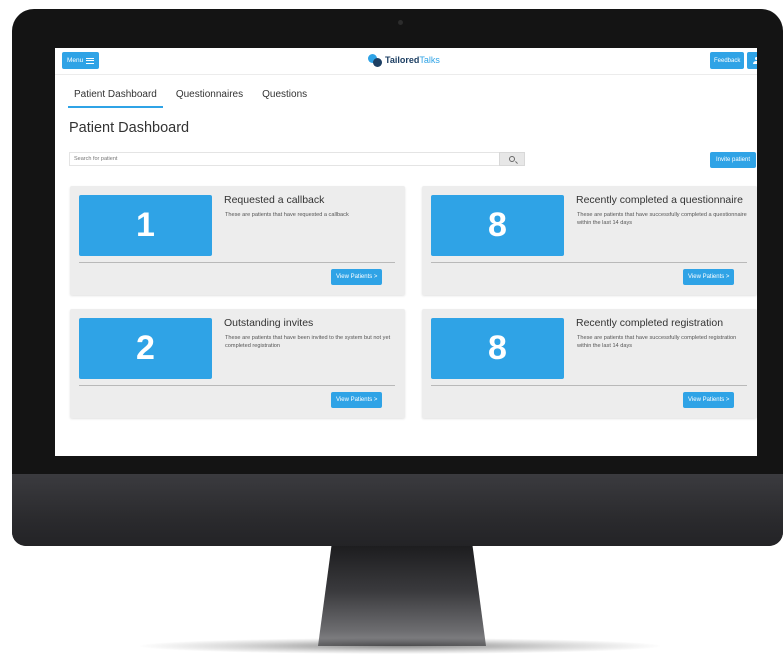 Image resolution: width=783 pixels, height=654 pixels. What do you see at coordinates (129, 128) in the screenshot?
I see `page-title: Patient Dashboard` at bounding box center [129, 128].